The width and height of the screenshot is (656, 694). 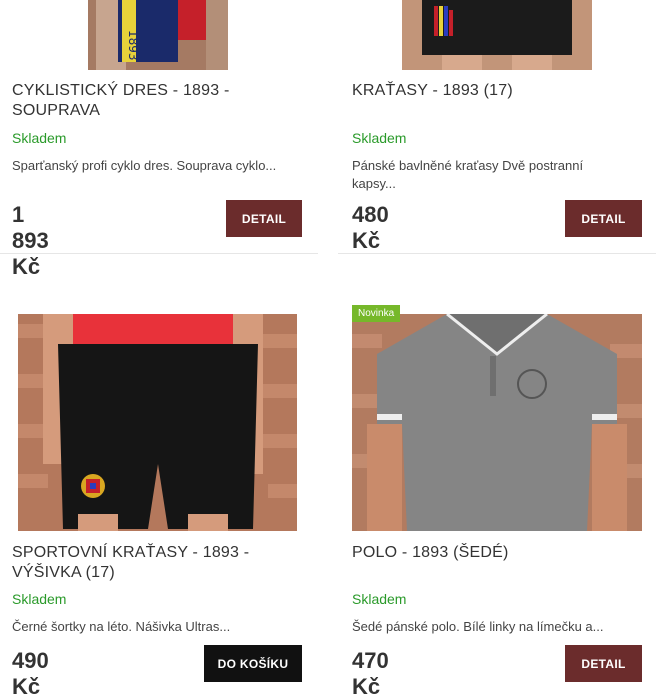 What do you see at coordinates (30, 240) in the screenshot?
I see `product-price-1: 1 893 Kč` at bounding box center [30, 240].